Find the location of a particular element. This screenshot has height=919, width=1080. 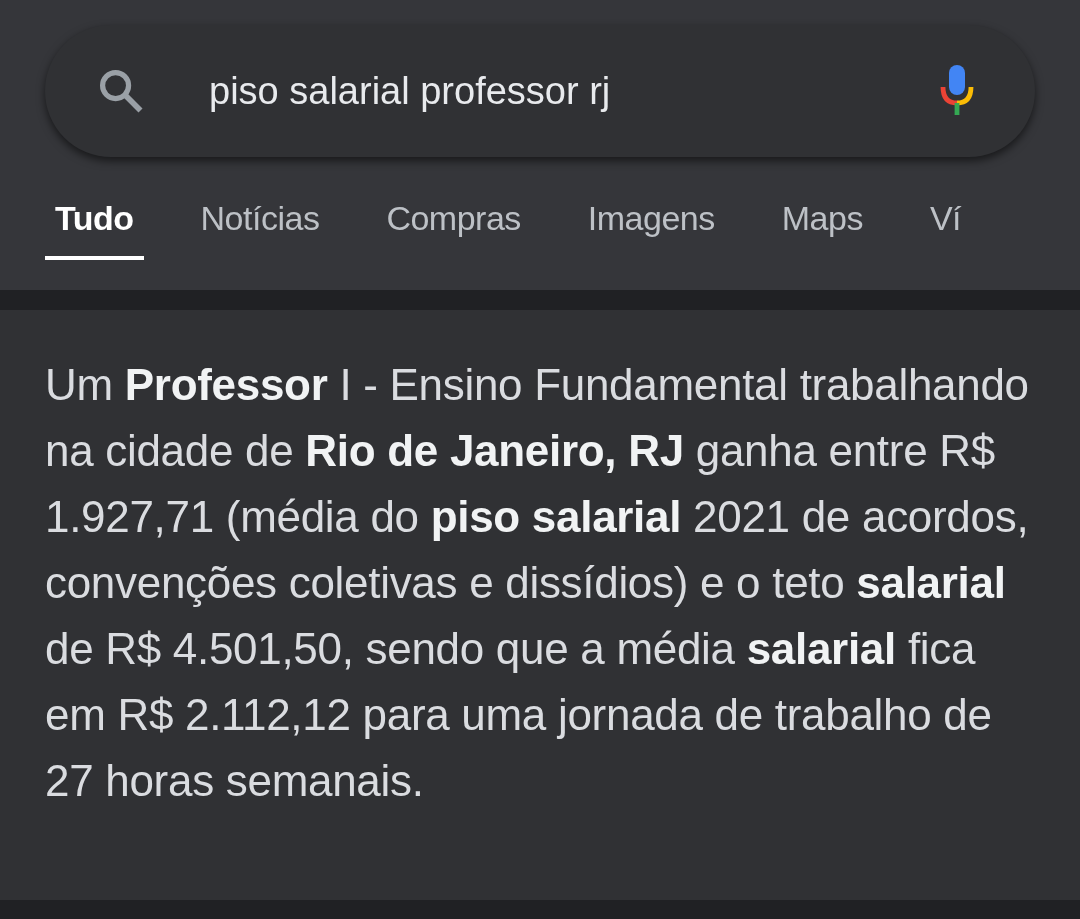

search-tab: Imagens is located at coordinates (651, 229).